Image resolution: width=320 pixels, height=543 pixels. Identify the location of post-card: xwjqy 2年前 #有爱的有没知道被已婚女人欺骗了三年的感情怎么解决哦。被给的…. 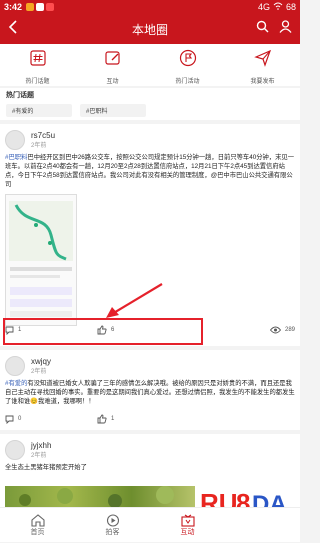
(150, 390).